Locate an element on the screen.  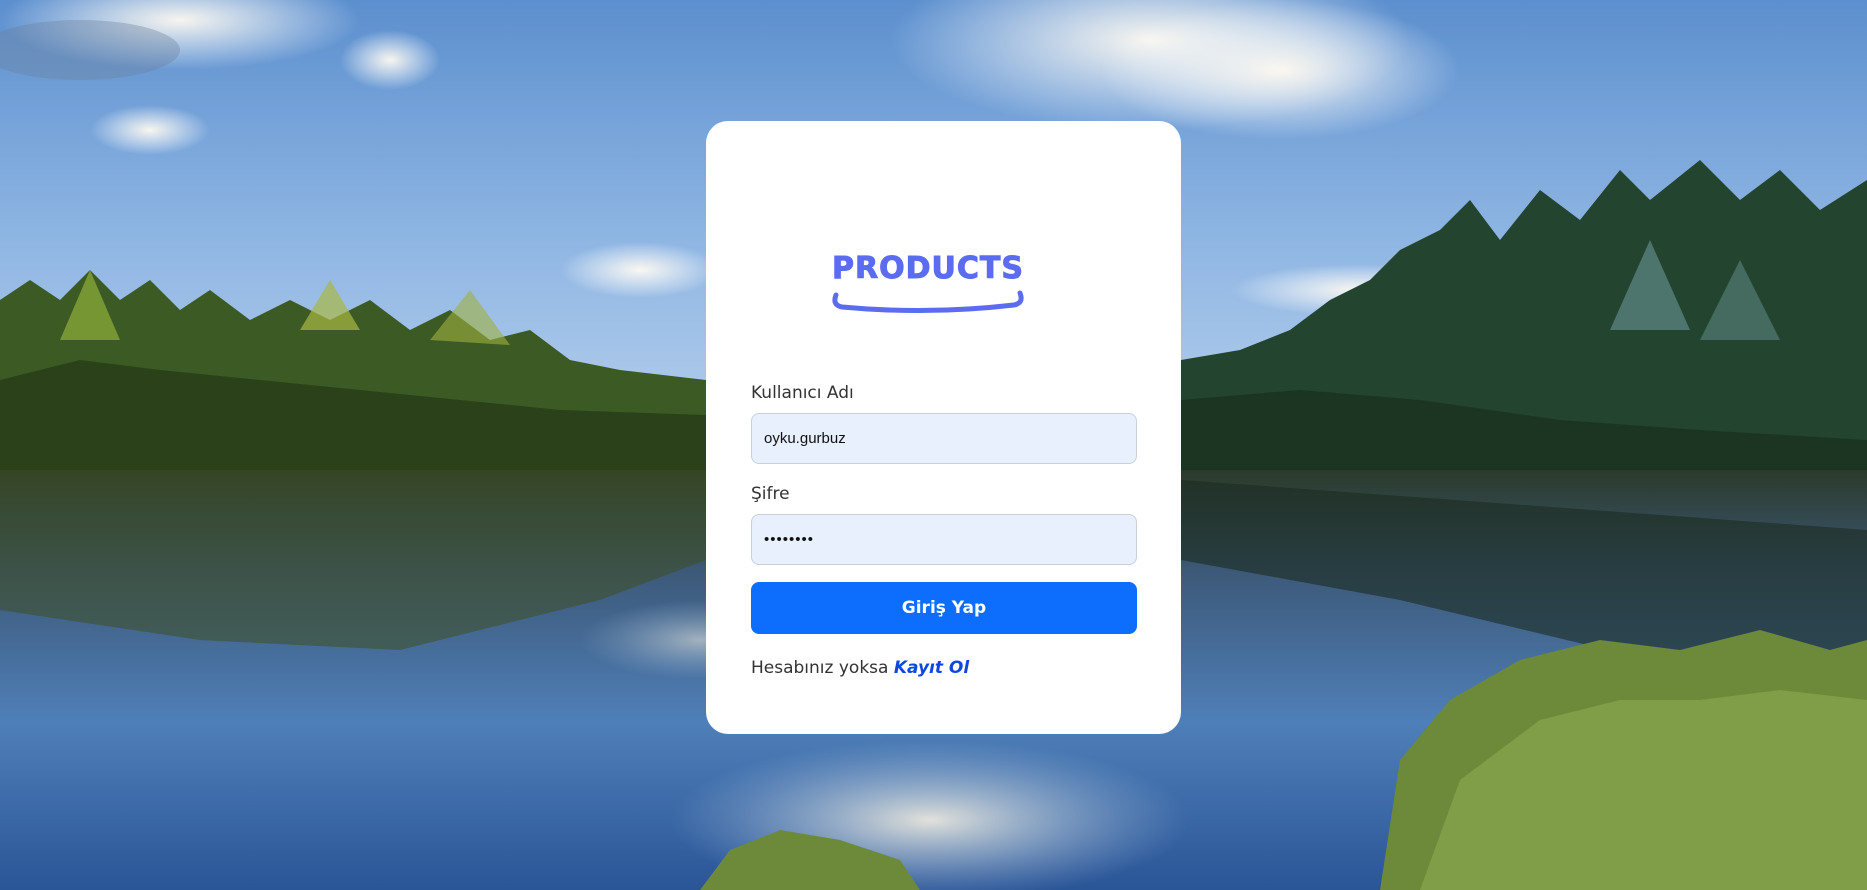
password-label: Şifre is located at coordinates (770, 494).